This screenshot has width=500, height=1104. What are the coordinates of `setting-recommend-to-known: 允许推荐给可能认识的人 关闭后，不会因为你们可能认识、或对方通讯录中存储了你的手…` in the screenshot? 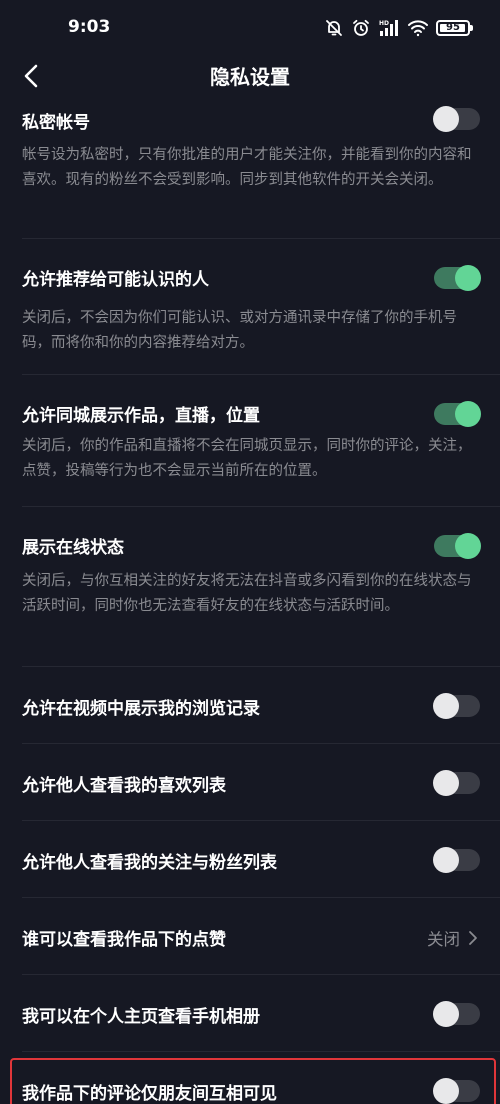 It's located at (250, 307).